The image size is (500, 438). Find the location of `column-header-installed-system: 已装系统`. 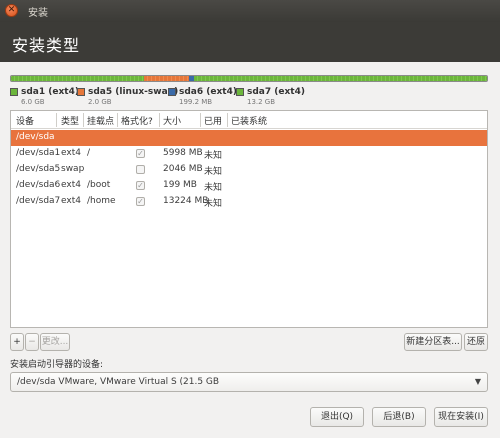

column-header-installed-system: 已装系统 is located at coordinates (249, 120).